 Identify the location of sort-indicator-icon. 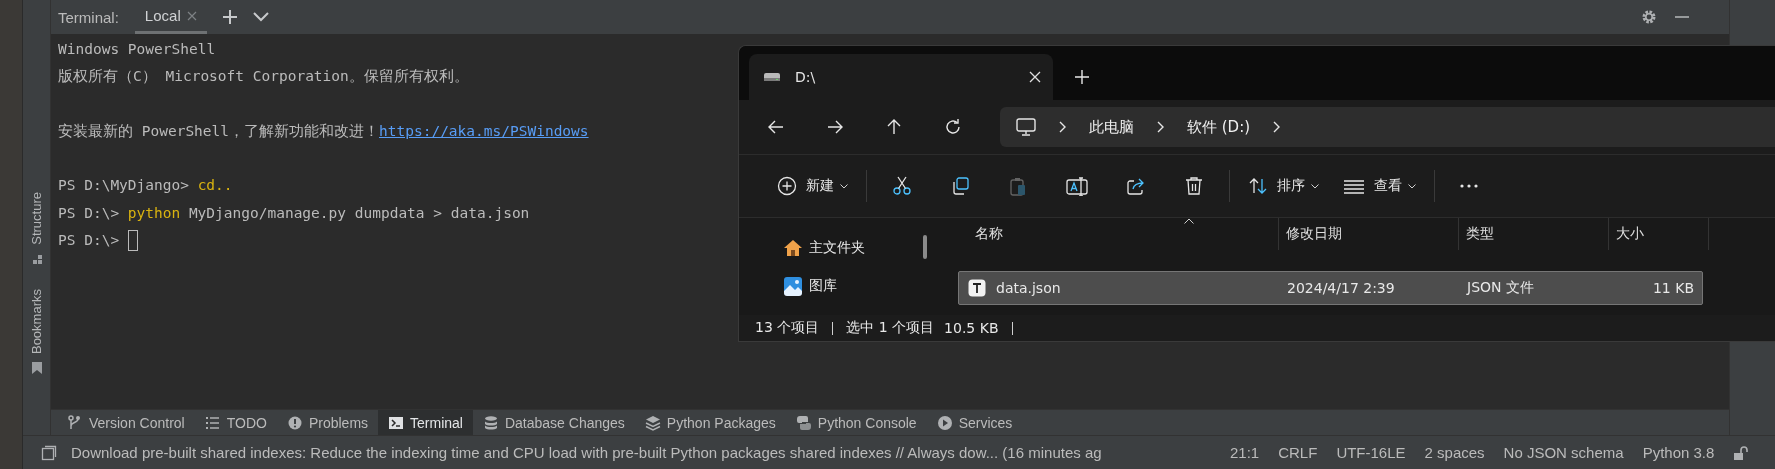
(1189, 221).